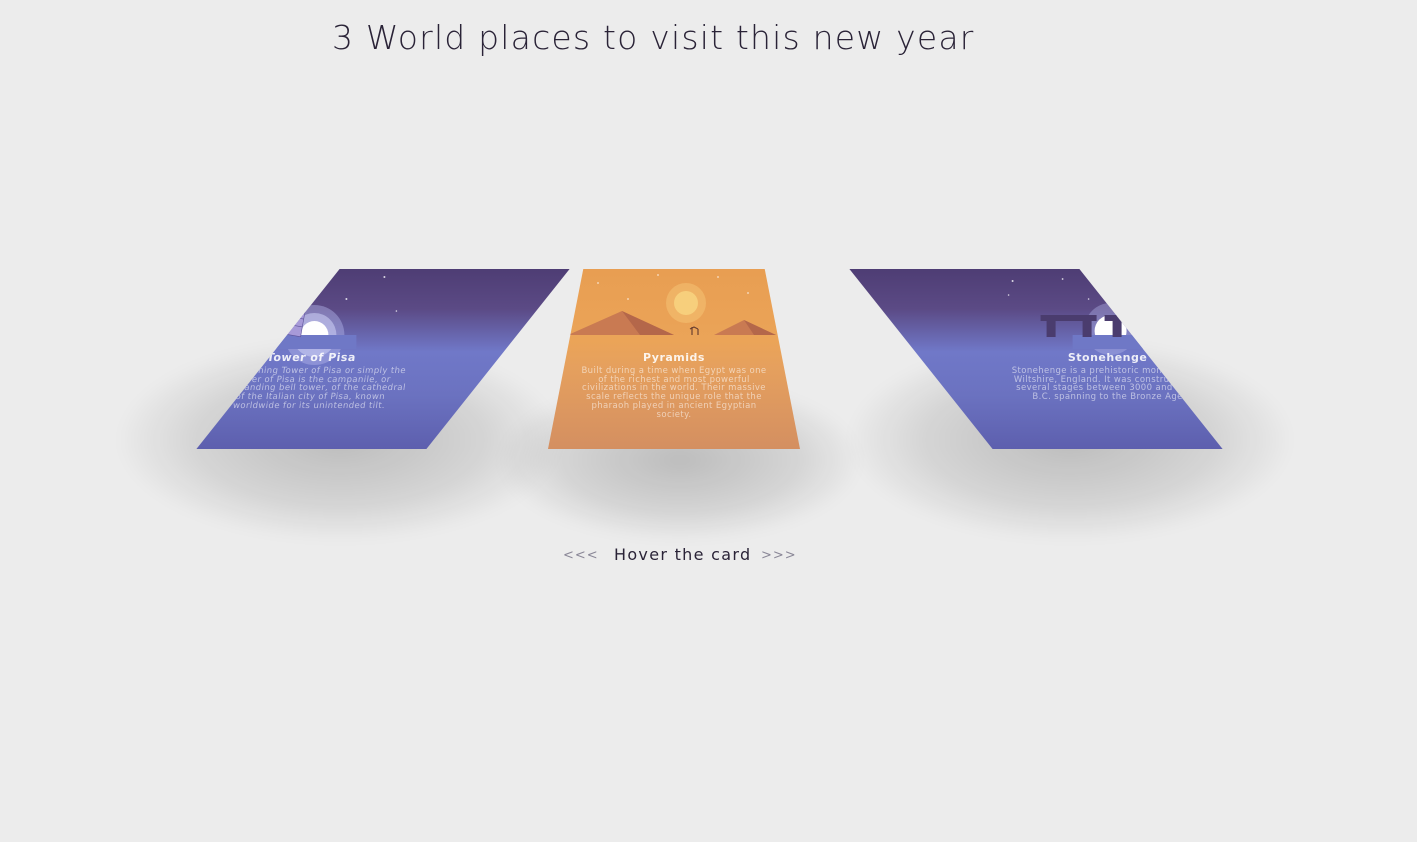 The width and height of the screenshot is (1417, 842). What do you see at coordinates (581, 555) in the screenshot?
I see `prev-arrow: <<<` at bounding box center [581, 555].